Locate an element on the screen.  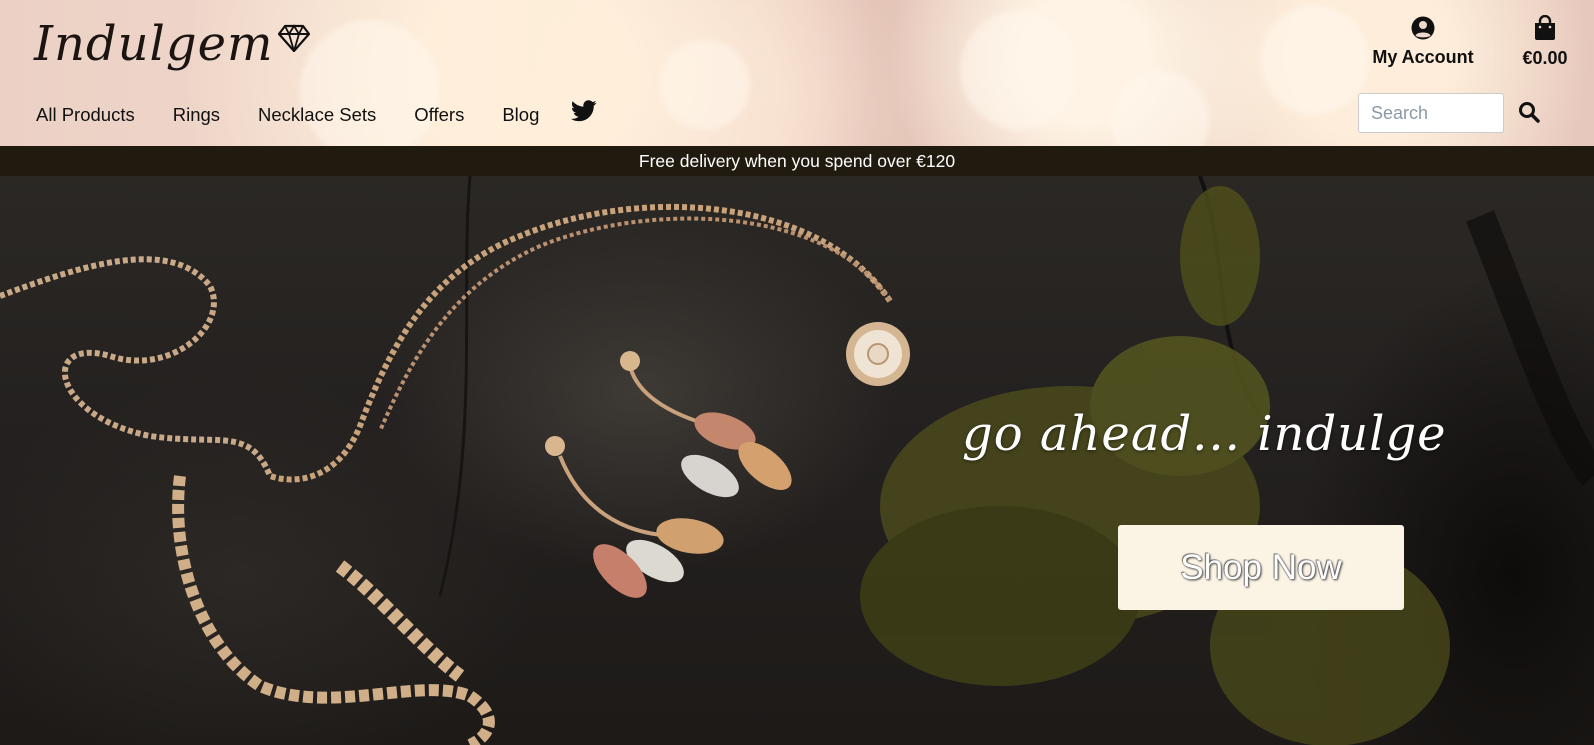
diamond-icon is located at coordinates (293, 40).